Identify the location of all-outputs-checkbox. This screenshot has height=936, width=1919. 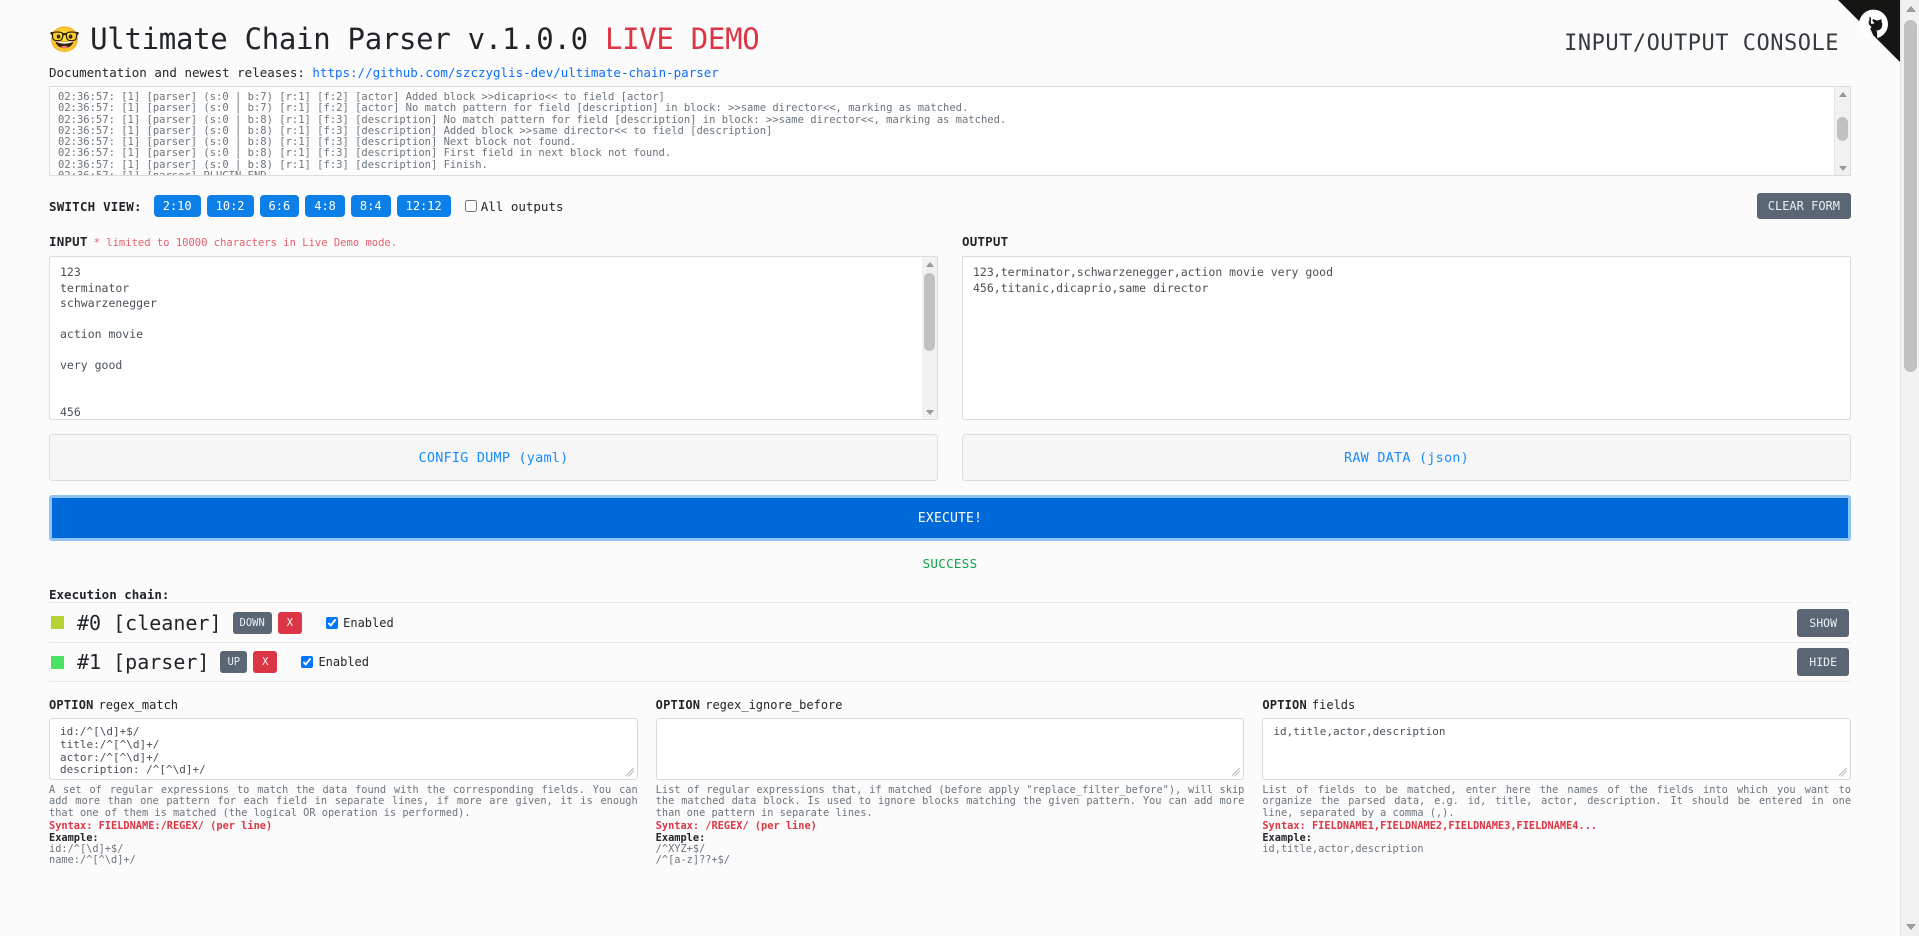
(470, 206).